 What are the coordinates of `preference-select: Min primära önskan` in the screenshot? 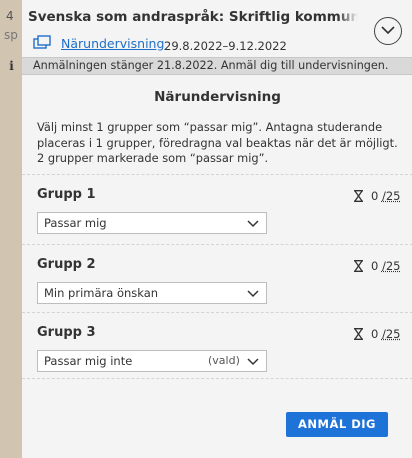 It's located at (152, 293).